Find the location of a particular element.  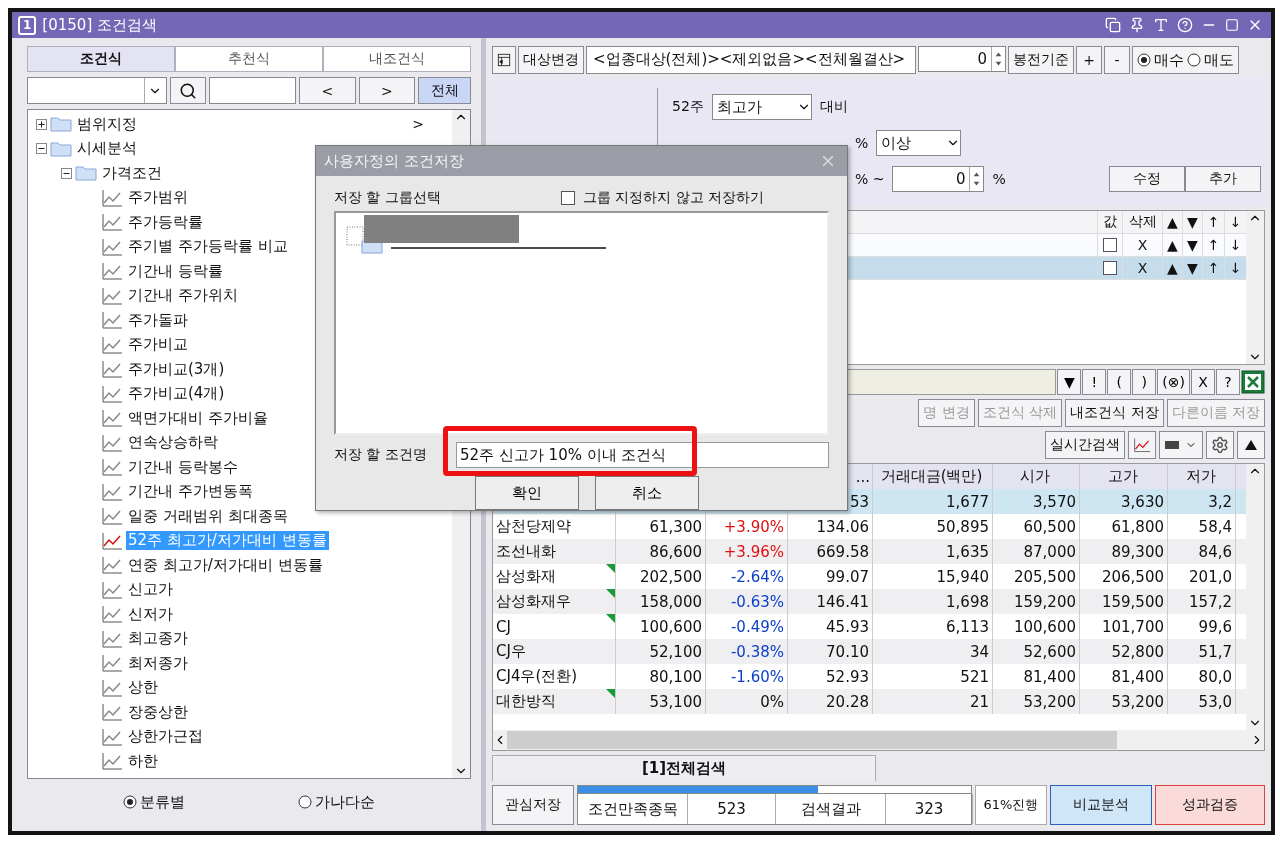

tree-item: 범위지정 is located at coordinates (107, 124).